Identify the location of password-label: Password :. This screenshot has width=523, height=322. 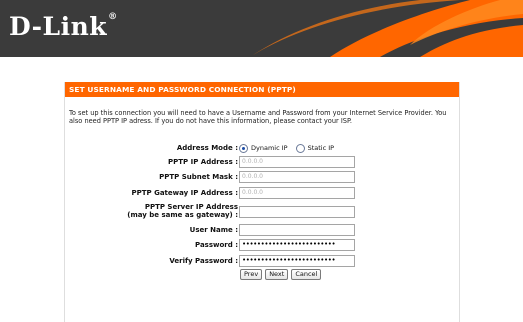
(216, 245).